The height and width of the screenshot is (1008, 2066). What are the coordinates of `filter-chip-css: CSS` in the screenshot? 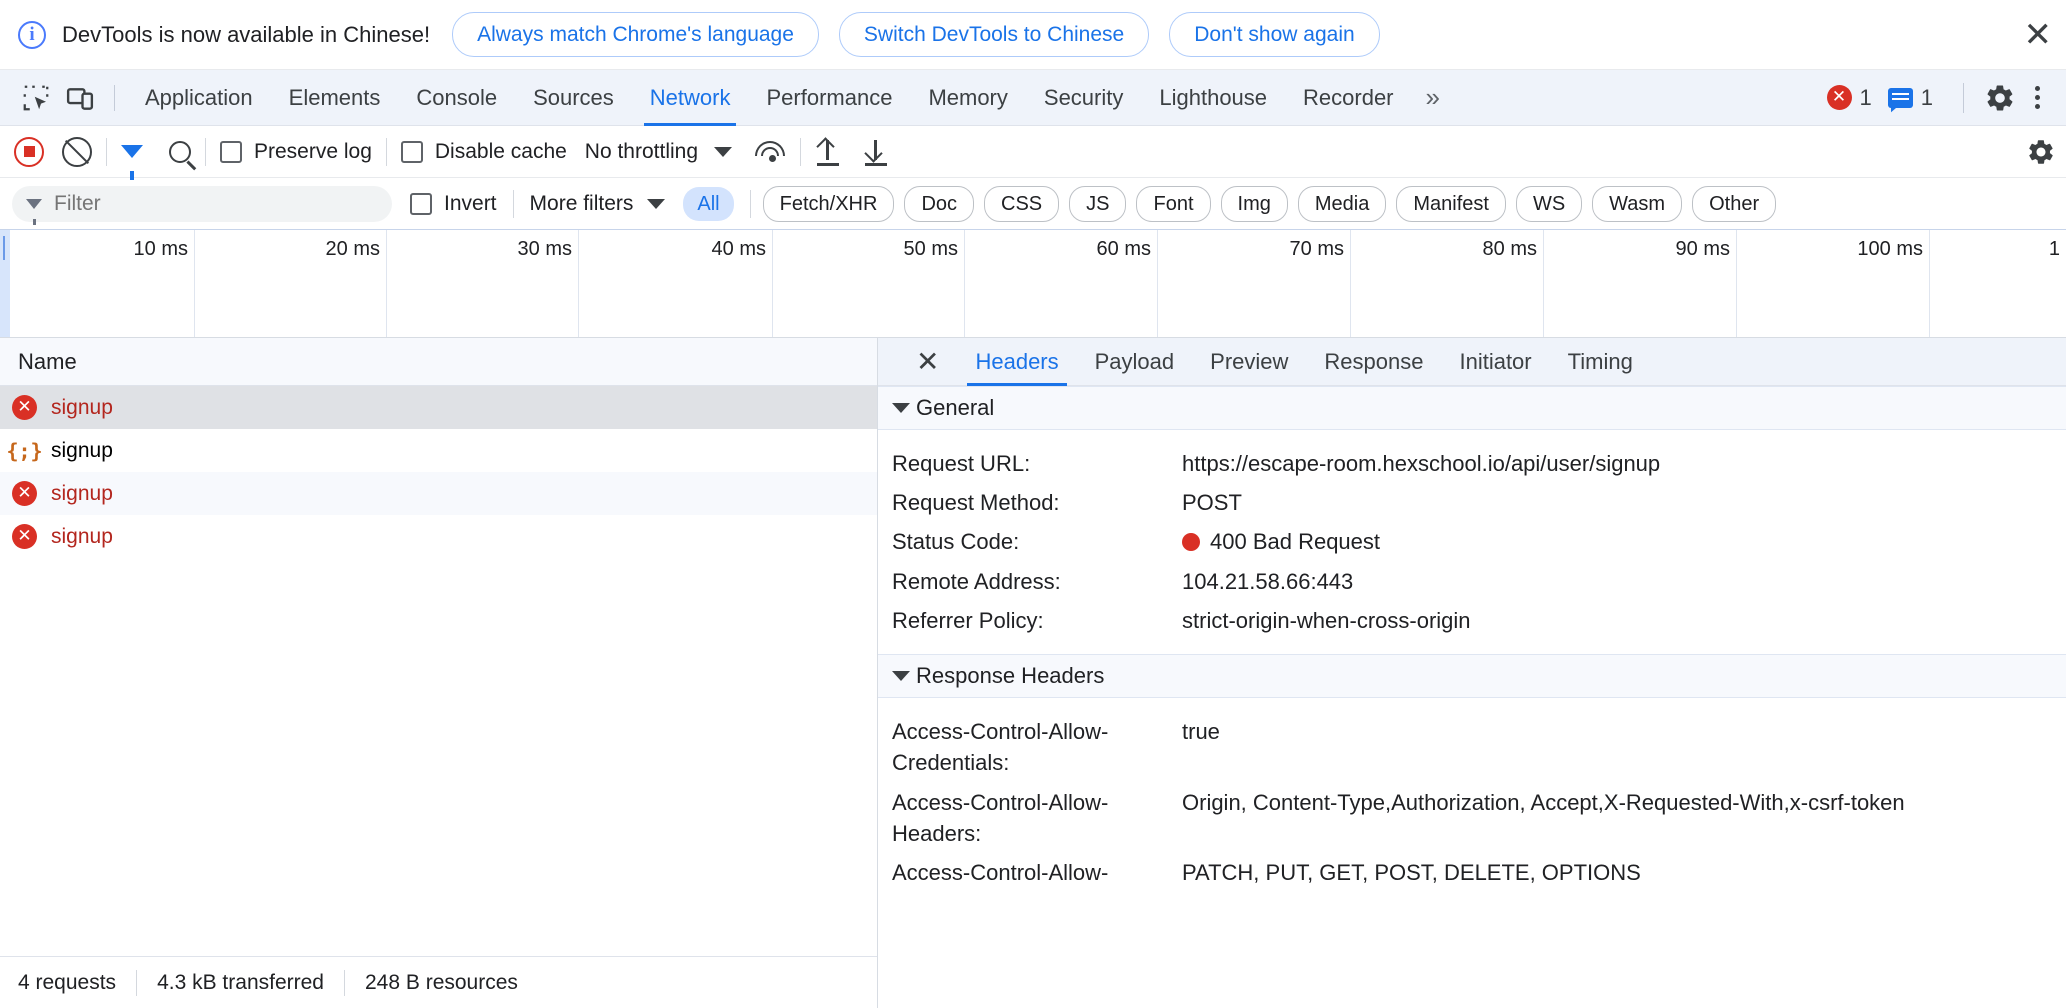 It's located at (1022, 203).